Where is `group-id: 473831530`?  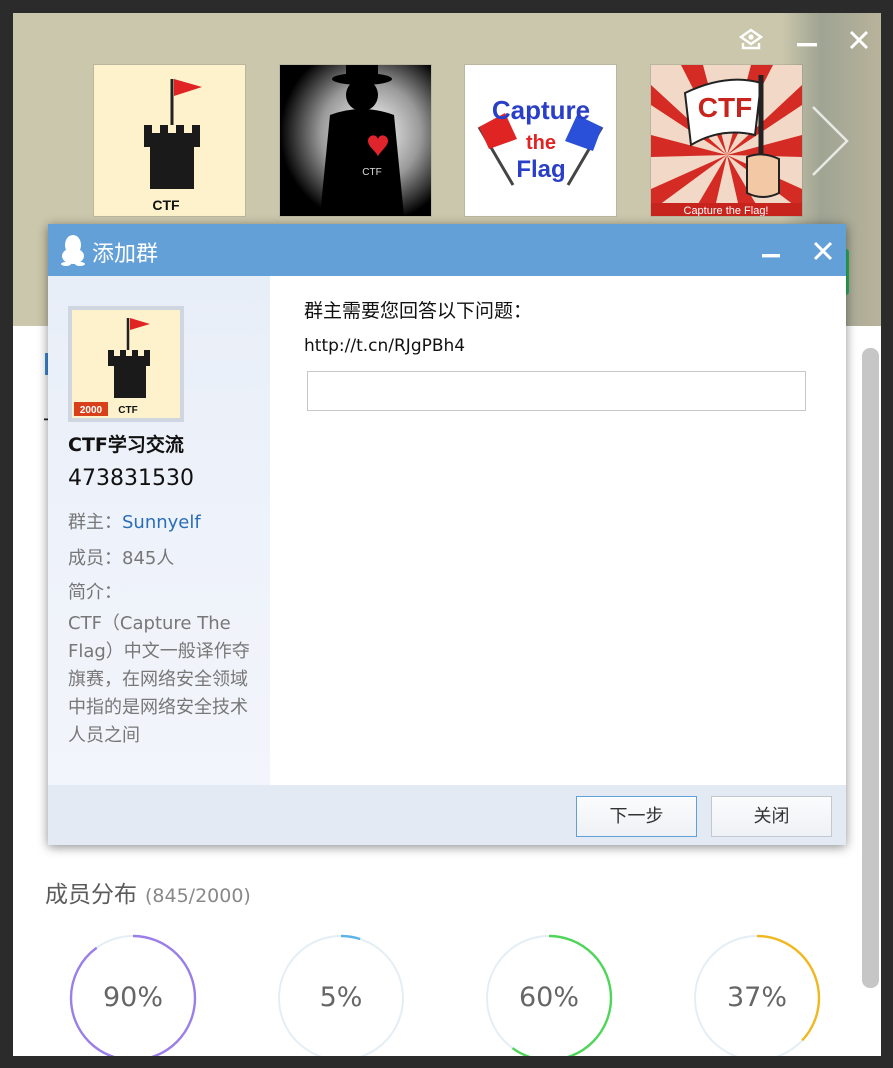 group-id: 473831530 is located at coordinates (131, 478).